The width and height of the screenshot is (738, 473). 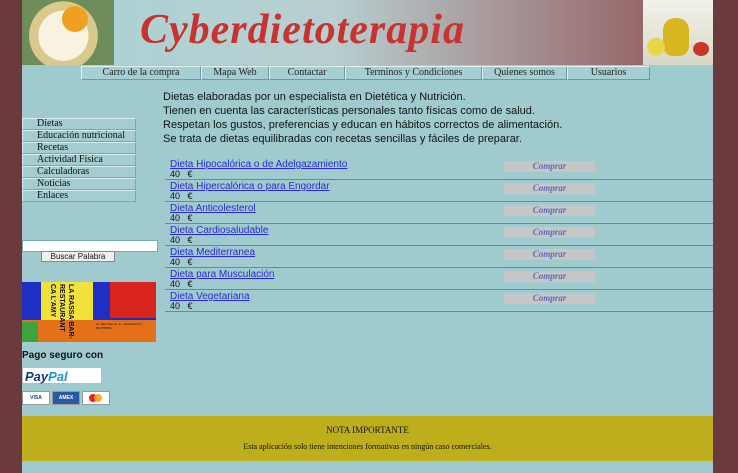 What do you see at coordinates (656, 47) in the screenshot?
I see `lemon` at bounding box center [656, 47].